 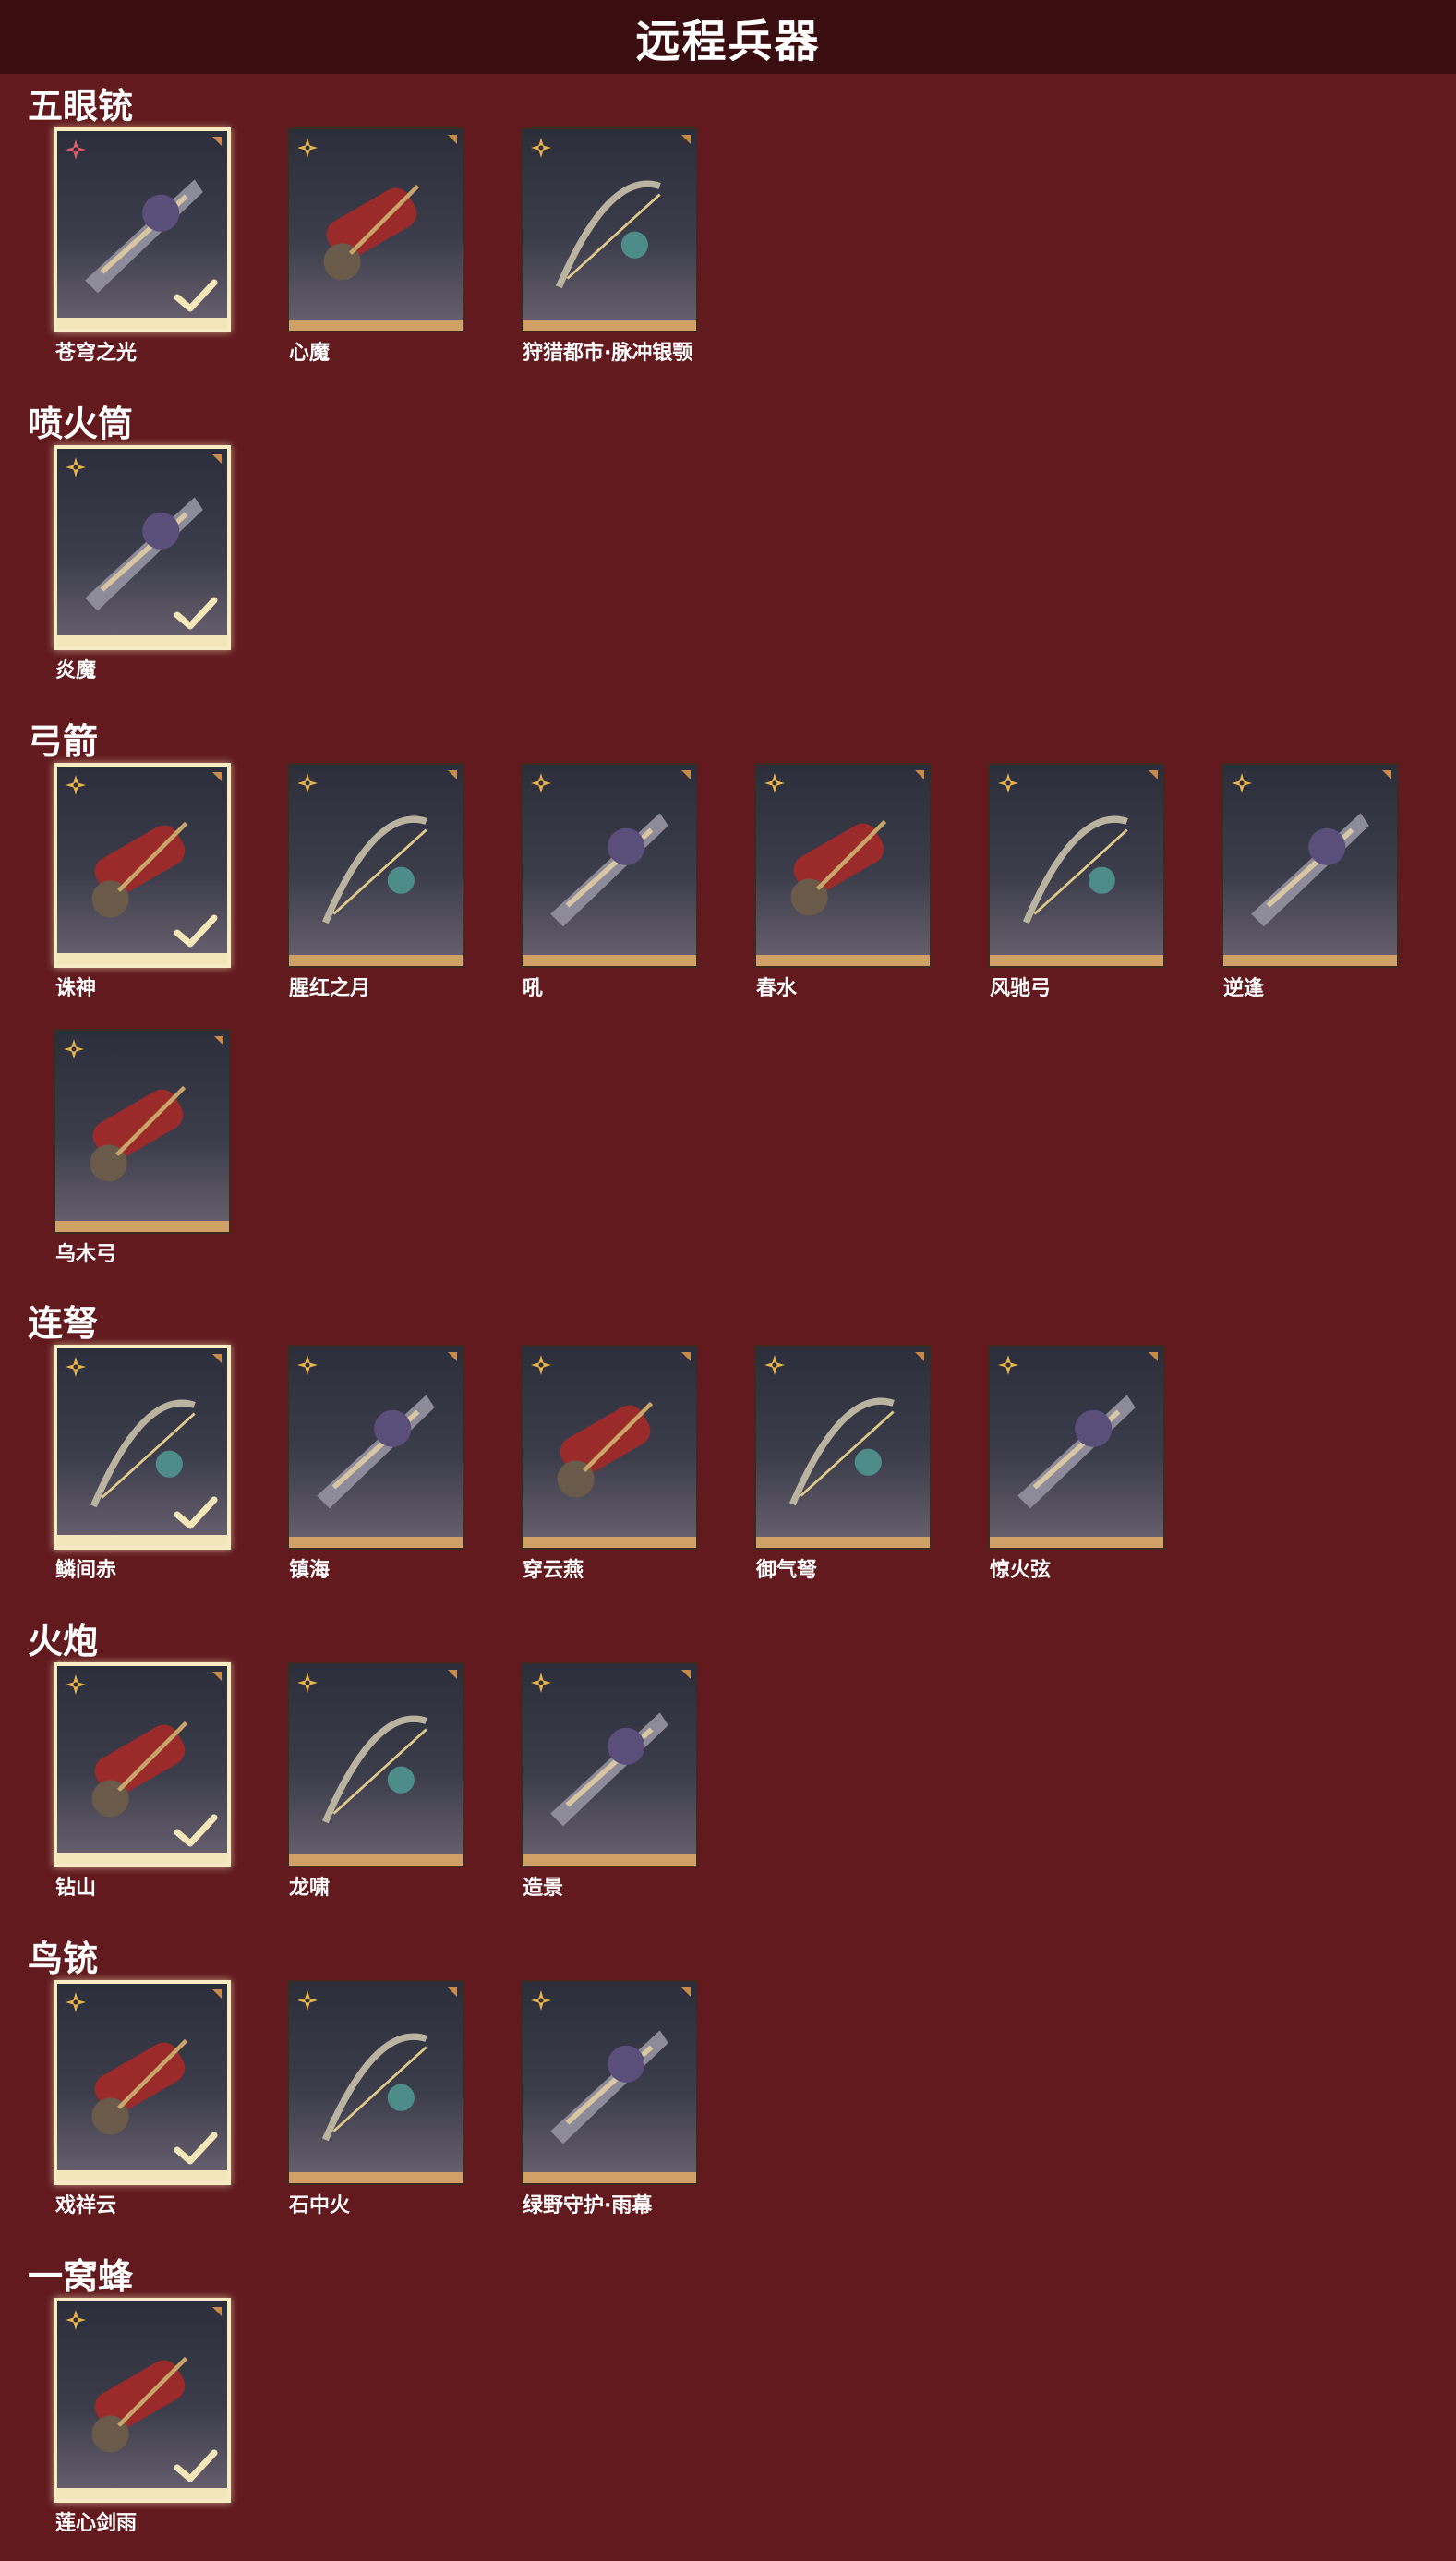 I want to click on weapon-item: 苍穹之光, so click(x=144, y=246).